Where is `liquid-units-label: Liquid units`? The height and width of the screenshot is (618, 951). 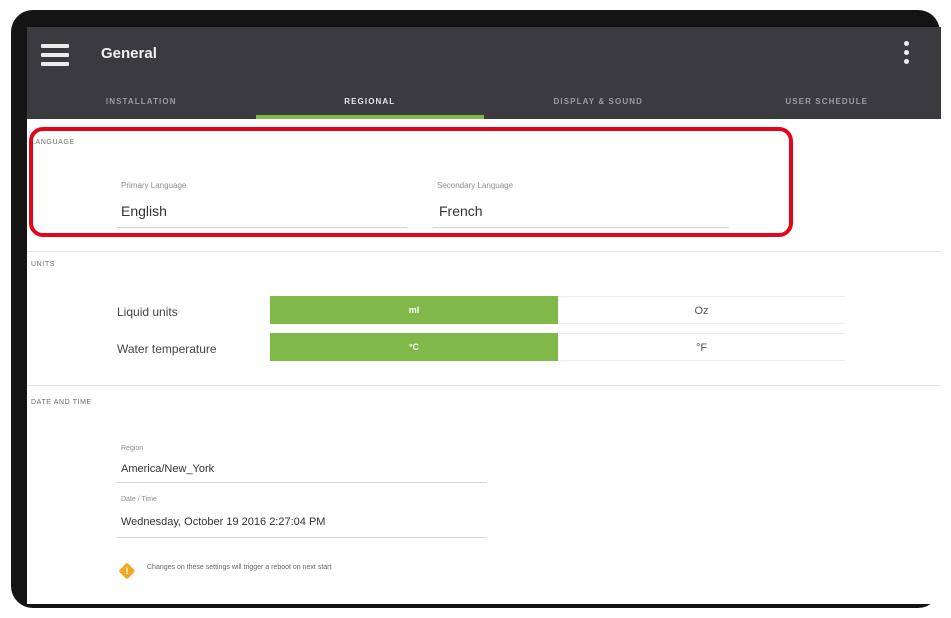 liquid-units-label: Liquid units is located at coordinates (147, 312).